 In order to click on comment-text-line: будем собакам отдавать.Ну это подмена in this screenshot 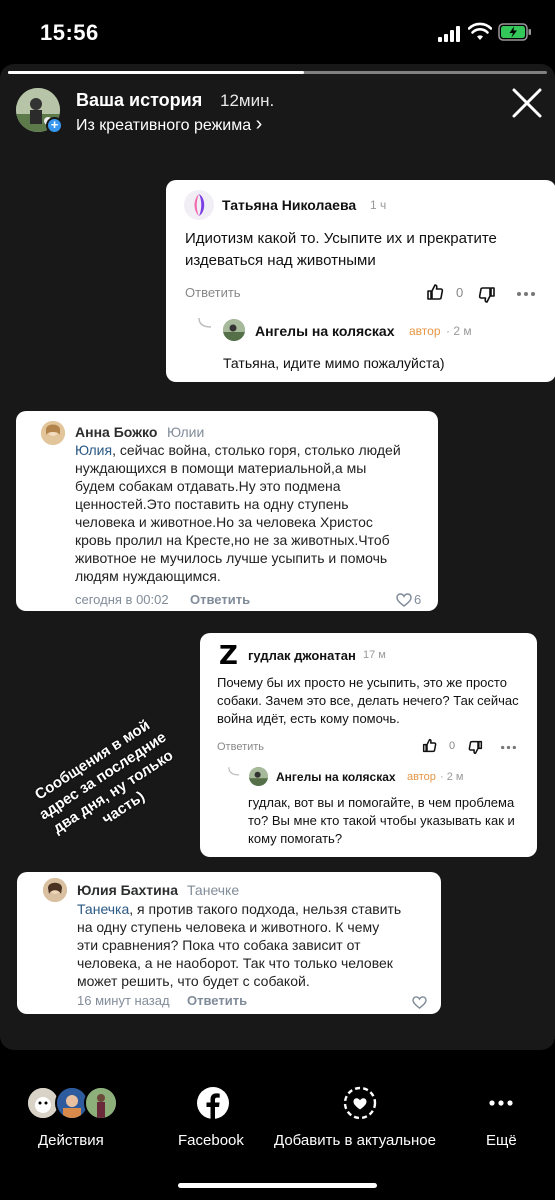, I will do `click(208, 486)`.